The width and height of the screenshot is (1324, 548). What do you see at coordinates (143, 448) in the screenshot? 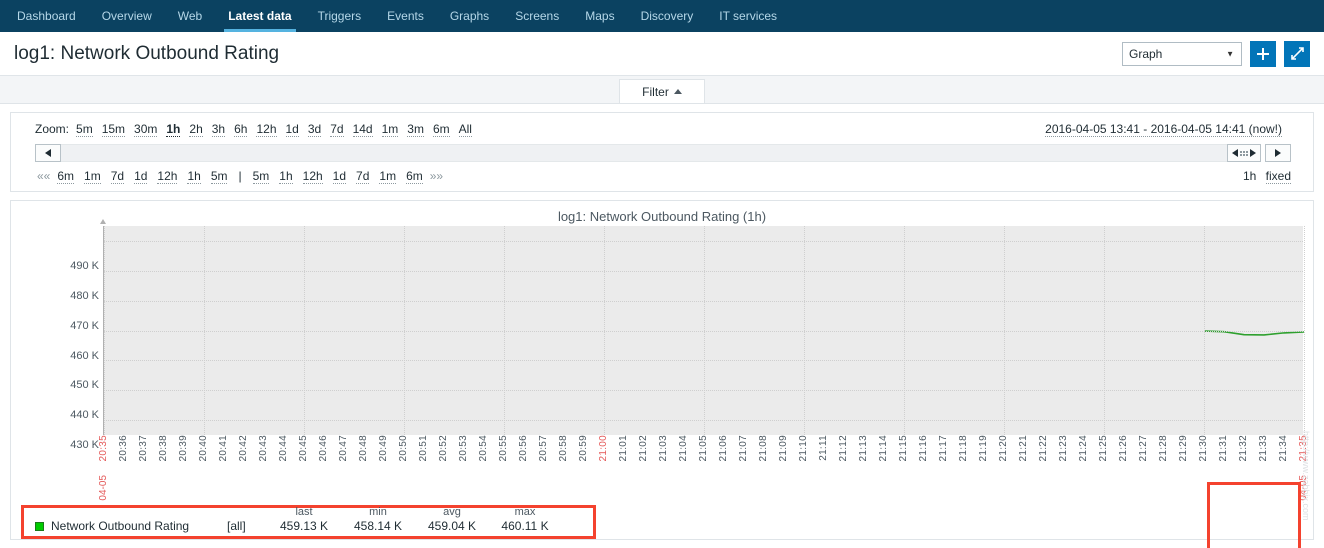
I see `x-axis-tick-label: 20:37` at bounding box center [143, 448].